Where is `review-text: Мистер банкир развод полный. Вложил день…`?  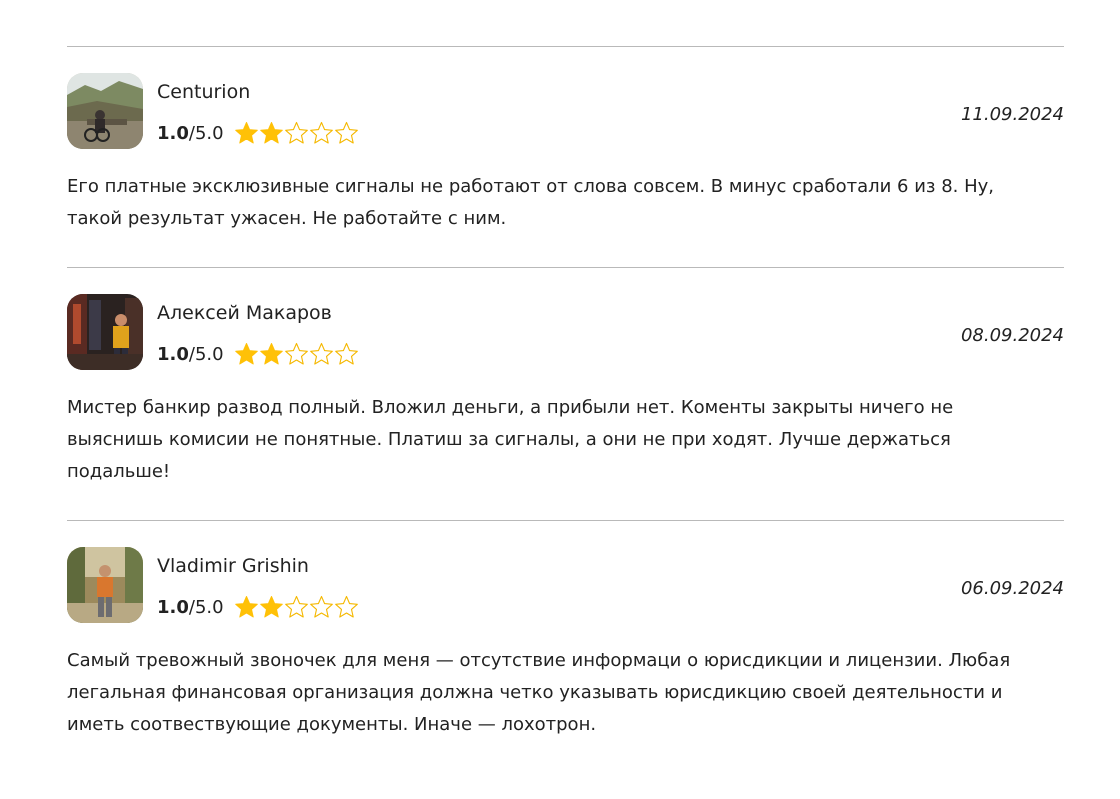 review-text: Мистер банкир развод полный. Вложил день… is located at coordinates (510, 439).